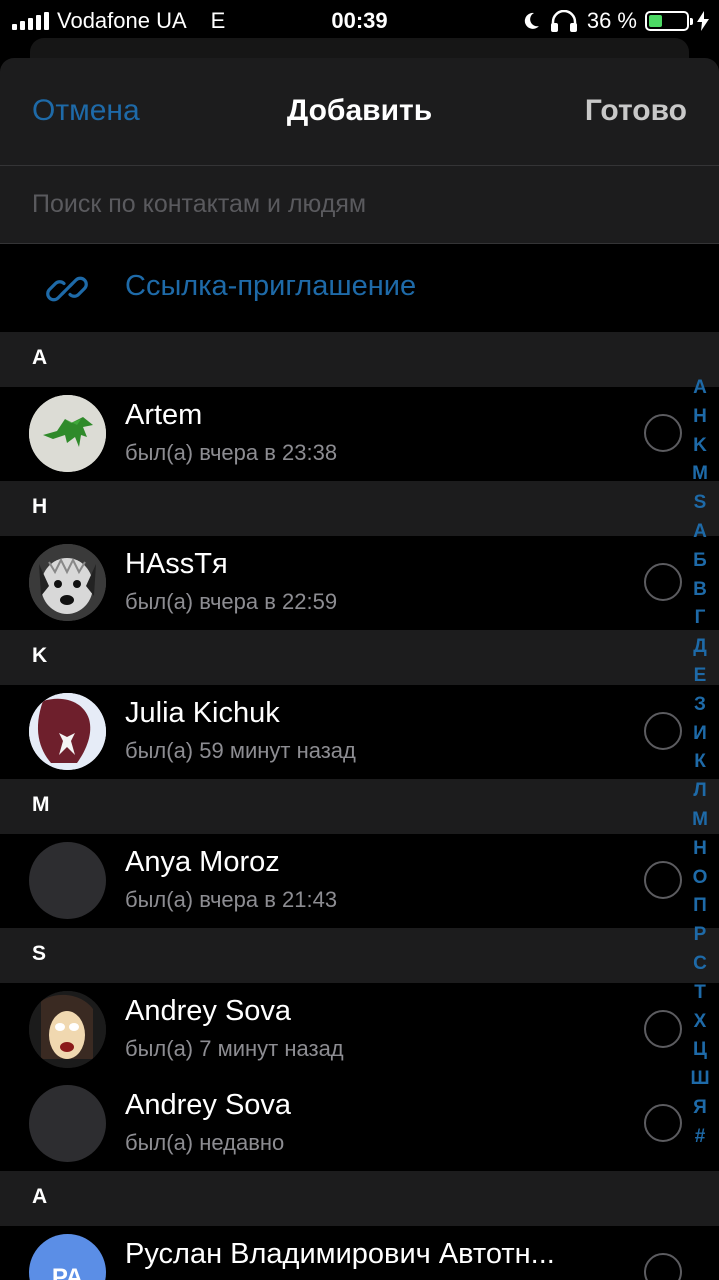 This screenshot has height=1280, width=719. What do you see at coordinates (700, 964) in the screenshot?
I see `index-letter: С` at bounding box center [700, 964].